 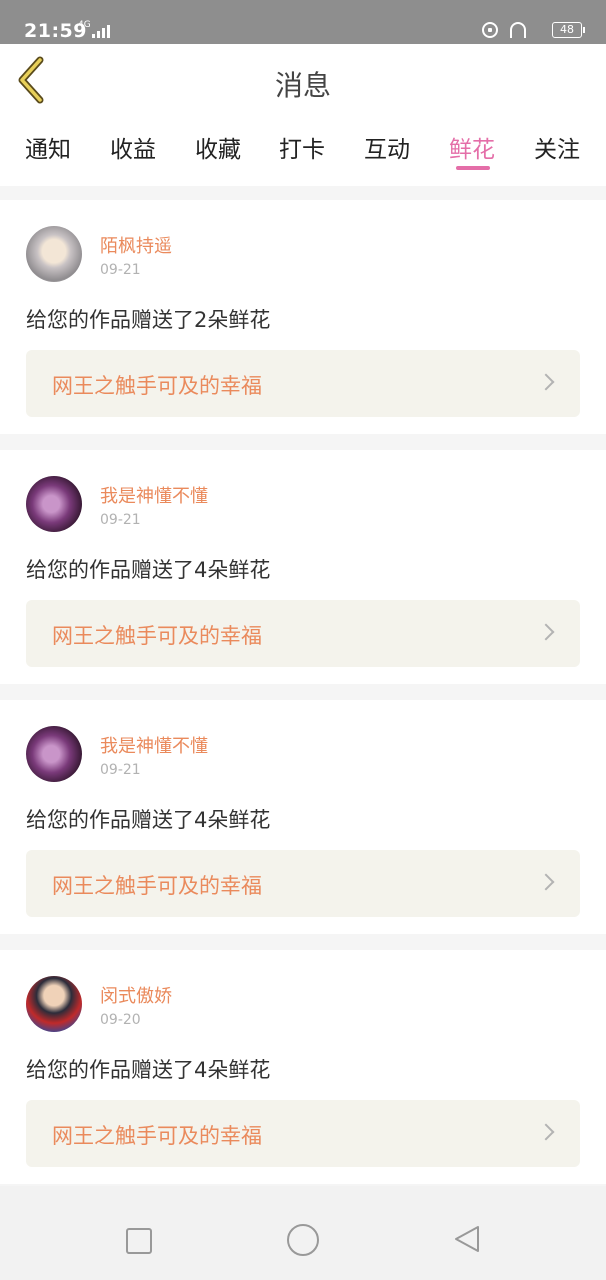 What do you see at coordinates (473, 168) in the screenshot?
I see `active-tab-indicator` at bounding box center [473, 168].